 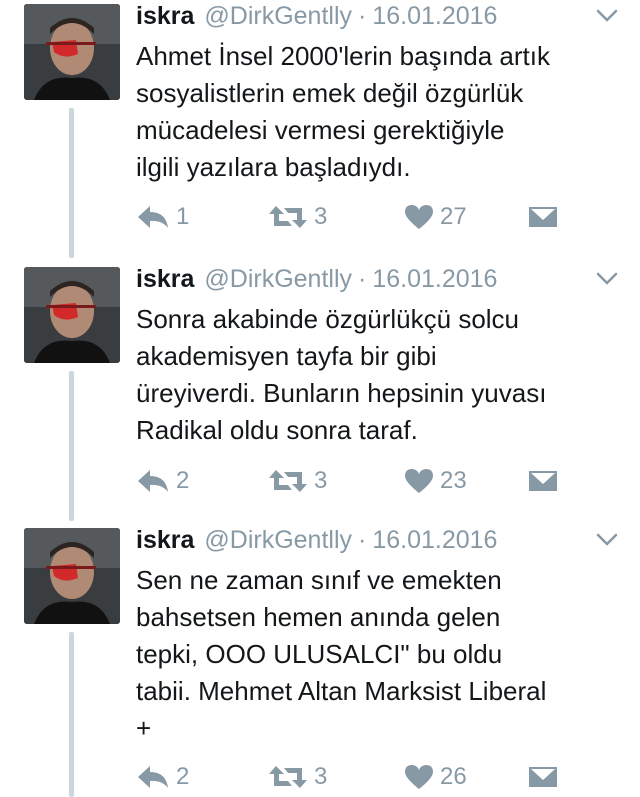 What do you see at coordinates (435, 481) in the screenshot?
I see `like-button: 23` at bounding box center [435, 481].